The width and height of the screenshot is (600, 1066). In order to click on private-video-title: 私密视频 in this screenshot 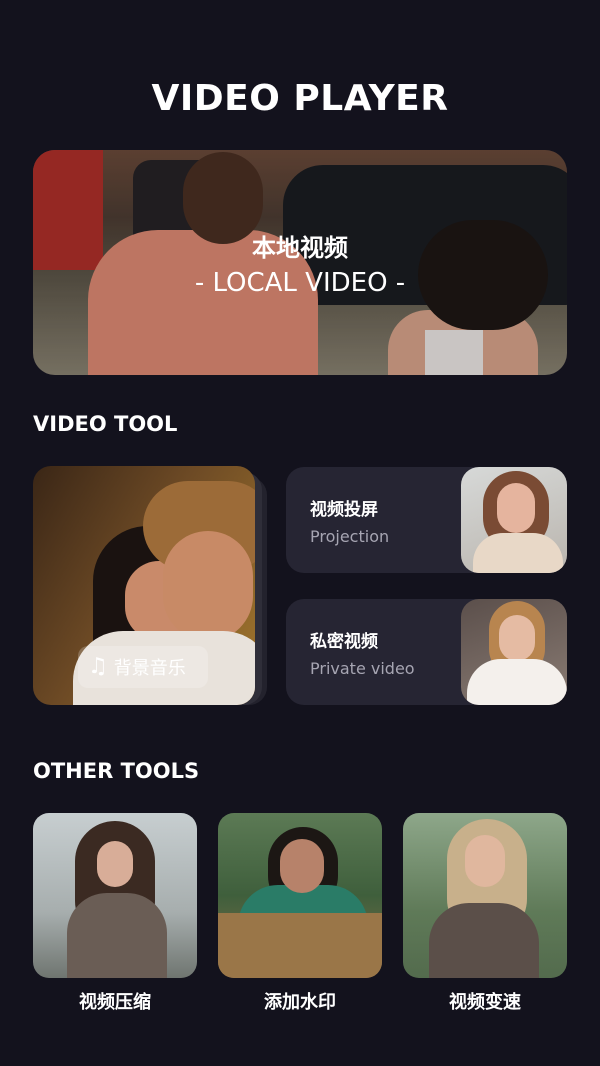, I will do `click(344, 642)`.